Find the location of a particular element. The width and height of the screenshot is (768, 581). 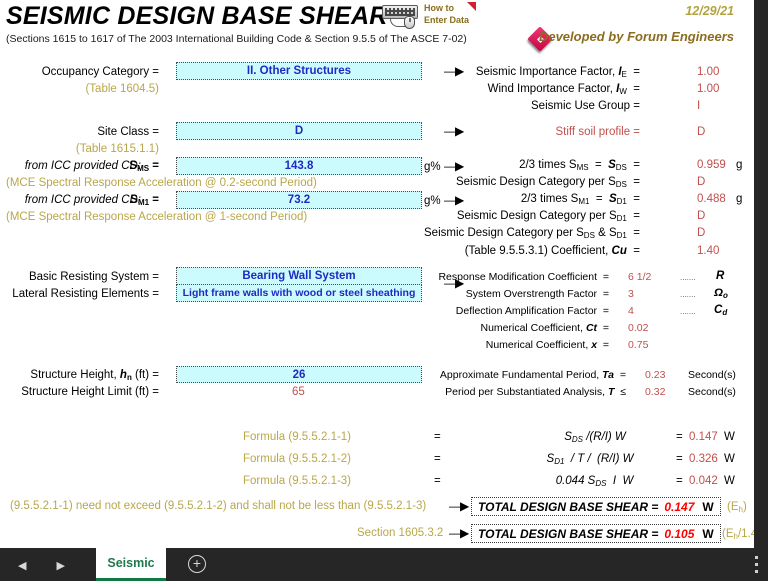

period-substantiated-analysis-value: 0.32 is located at coordinates (655, 392).